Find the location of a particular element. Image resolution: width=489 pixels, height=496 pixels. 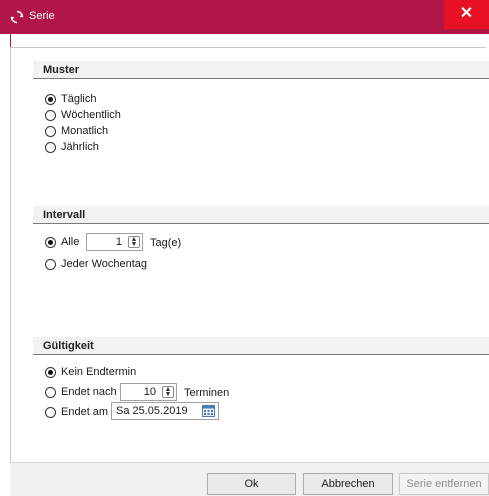

muster-section-header: Muster is located at coordinates (261, 70).